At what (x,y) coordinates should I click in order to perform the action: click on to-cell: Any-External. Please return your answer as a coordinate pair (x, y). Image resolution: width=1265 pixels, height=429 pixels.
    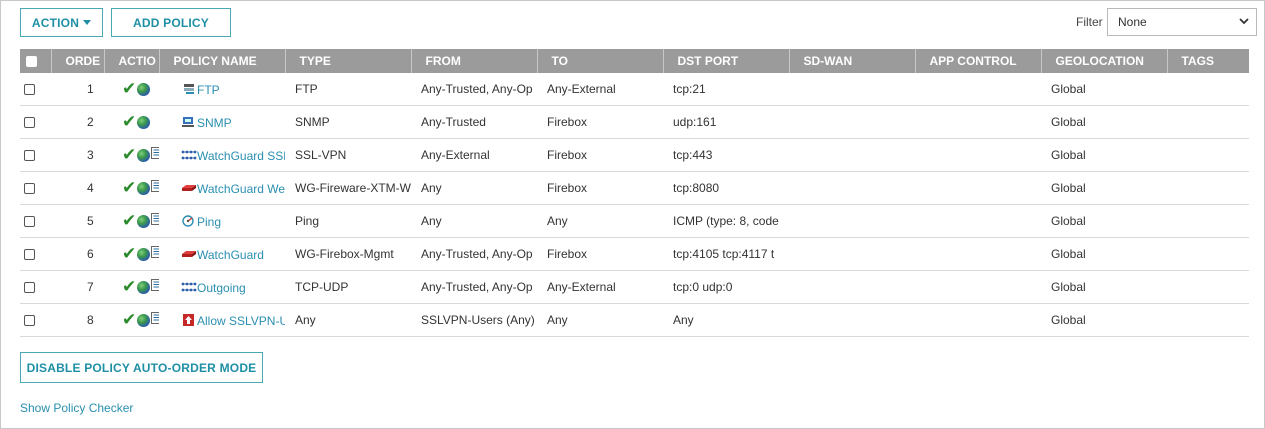
    Looking at the image, I should click on (600, 89).